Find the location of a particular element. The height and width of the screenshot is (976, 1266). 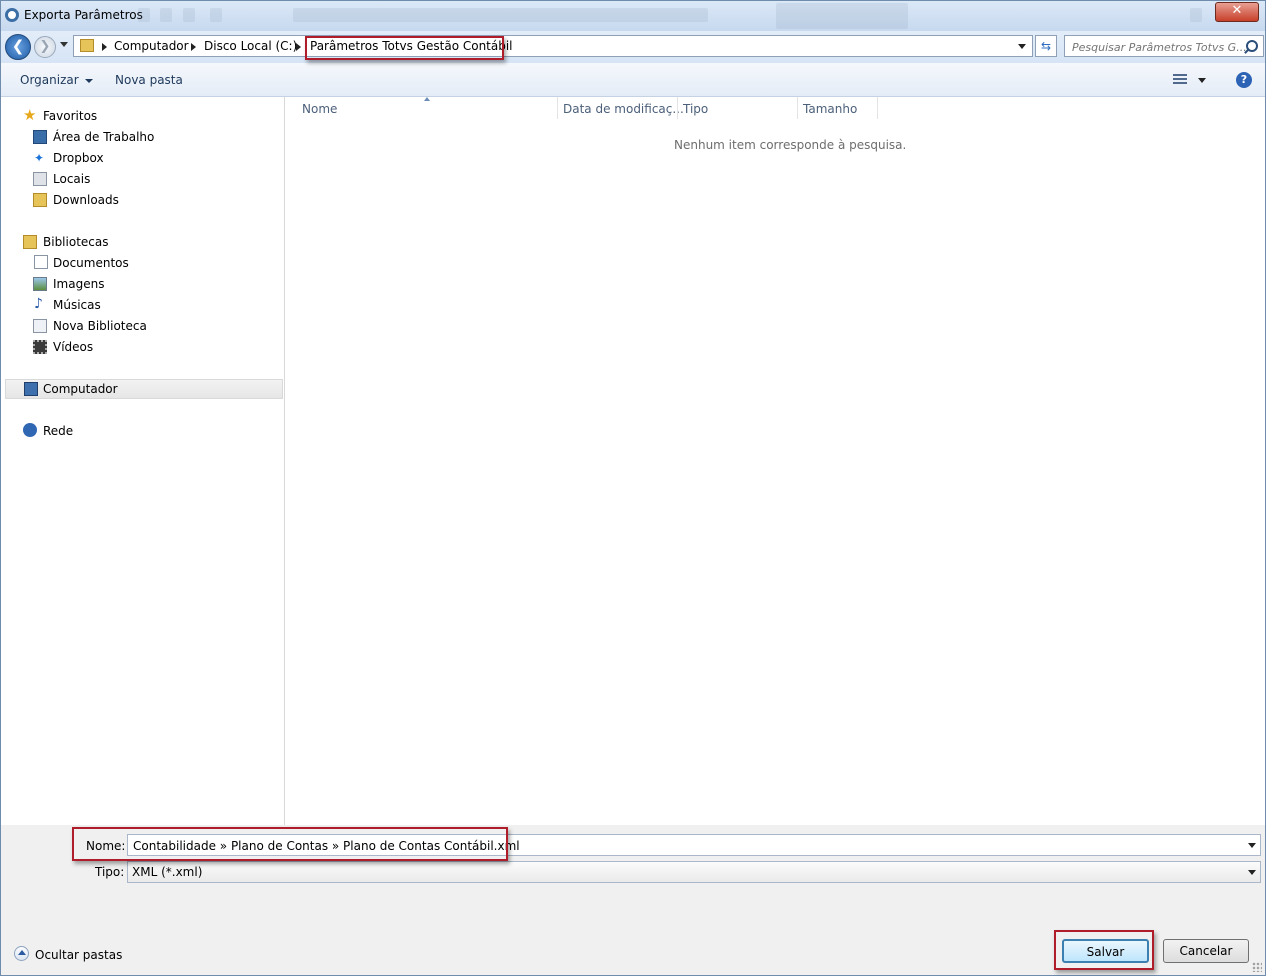

sidebar-item-videos: Vídeos is located at coordinates (73, 347).